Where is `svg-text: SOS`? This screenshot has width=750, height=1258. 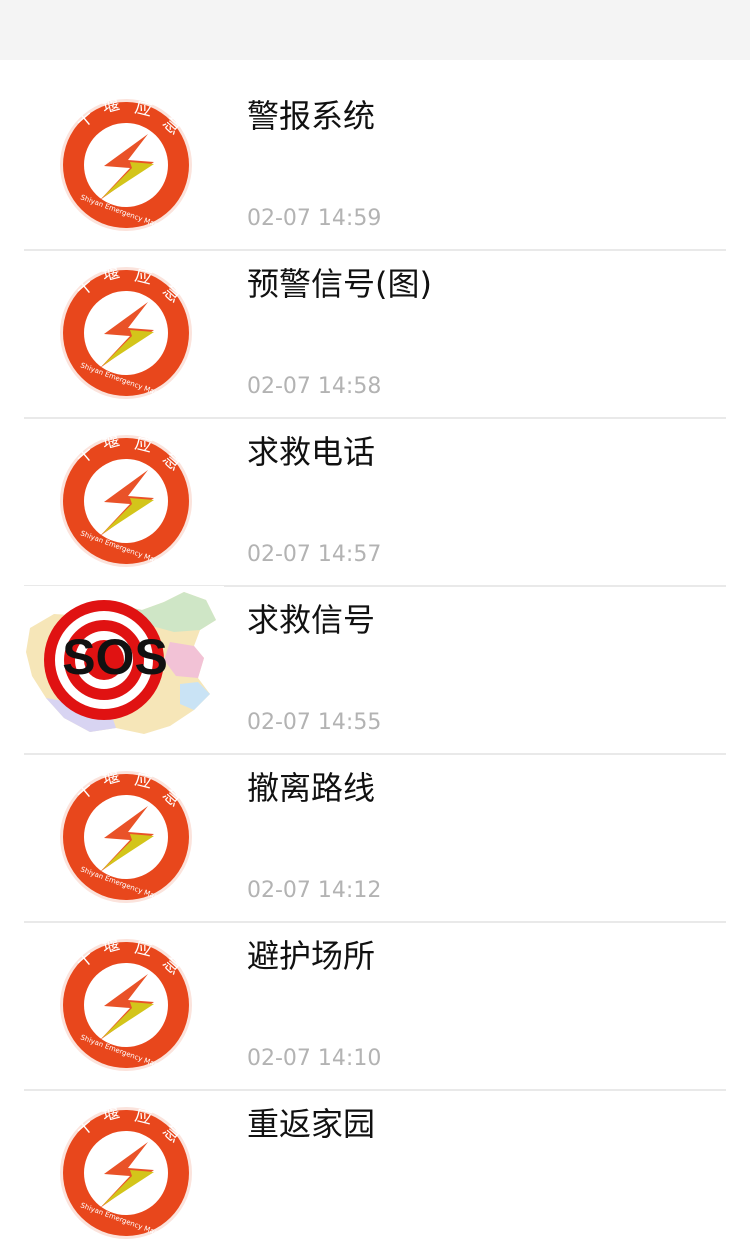 svg-text: SOS is located at coordinates (115, 657).